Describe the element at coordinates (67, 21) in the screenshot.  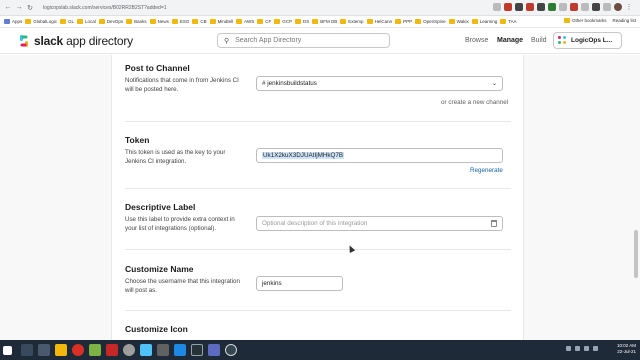
I see `bookmark-item: GL` at that location.